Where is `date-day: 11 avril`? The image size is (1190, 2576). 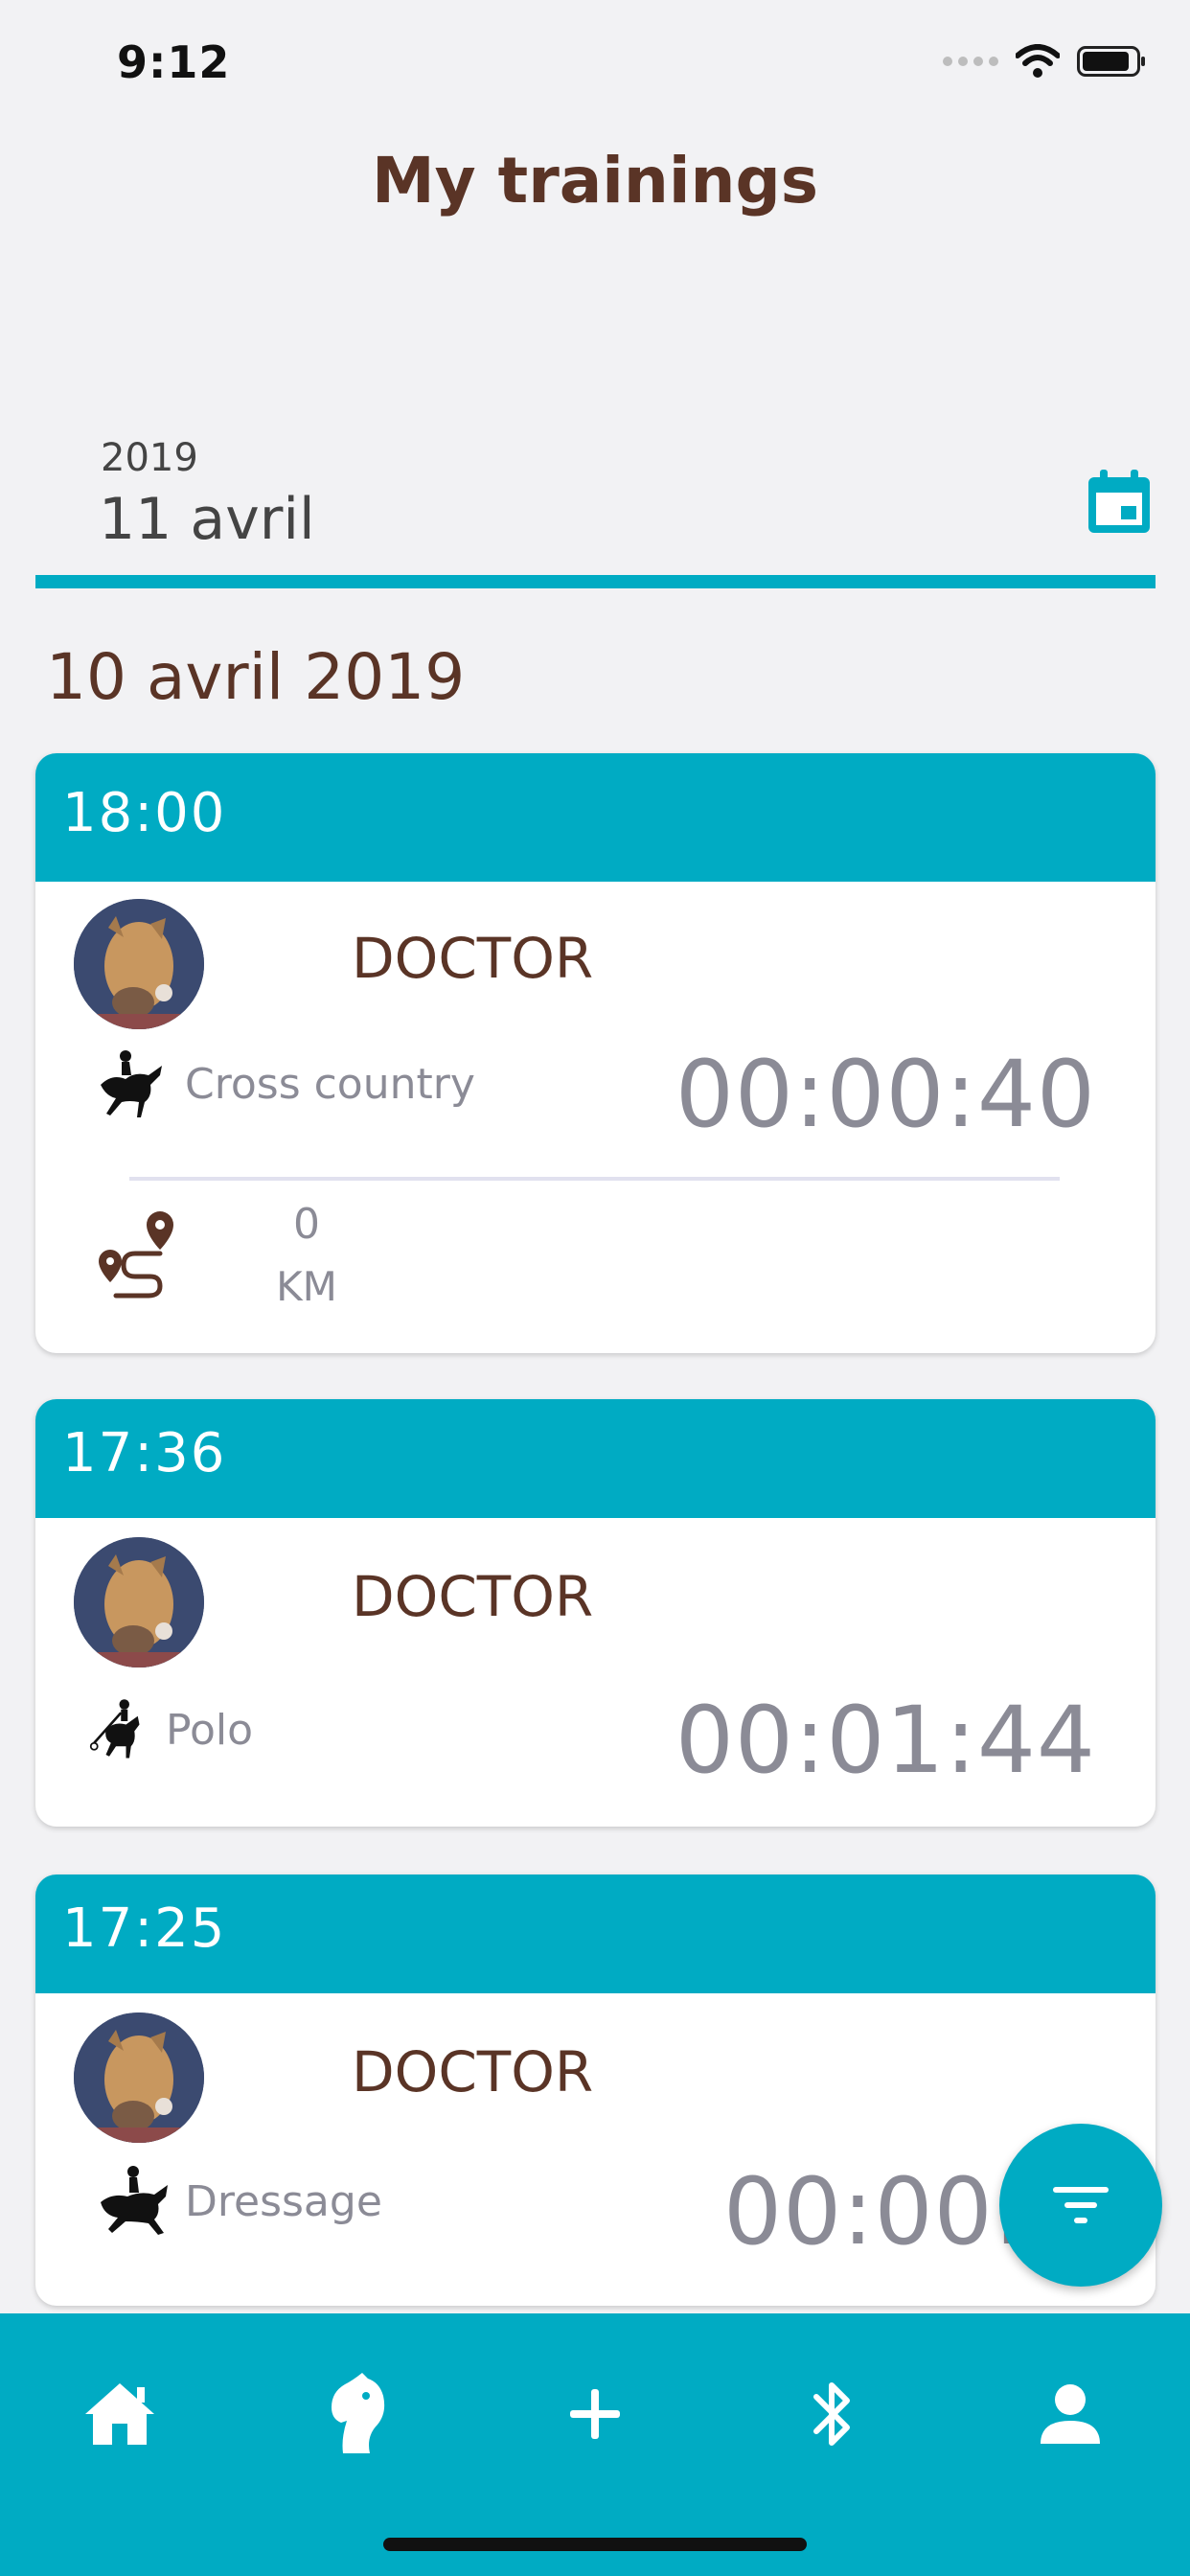
date-day: 11 avril is located at coordinates (207, 519).